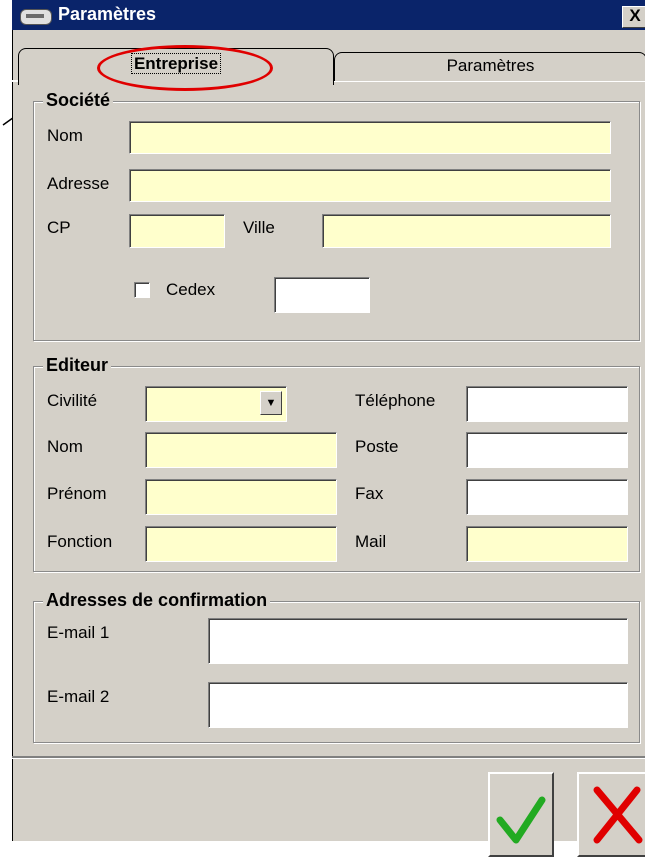  Describe the element at coordinates (322, 295) in the screenshot. I see `cedex-input` at that location.